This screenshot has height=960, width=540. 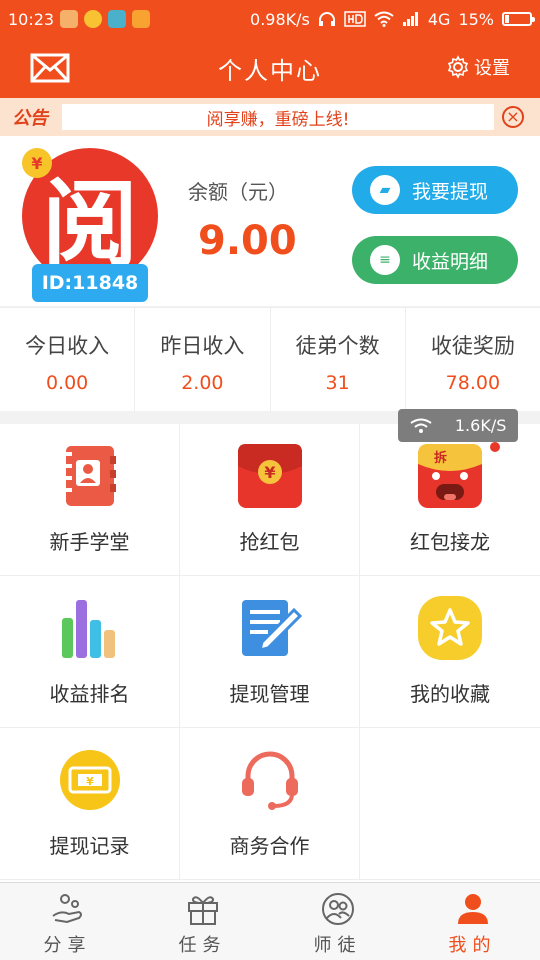 What do you see at coordinates (203, 359) in the screenshot?
I see `stat-yesterday-income: 昨日收入 2.00` at bounding box center [203, 359].